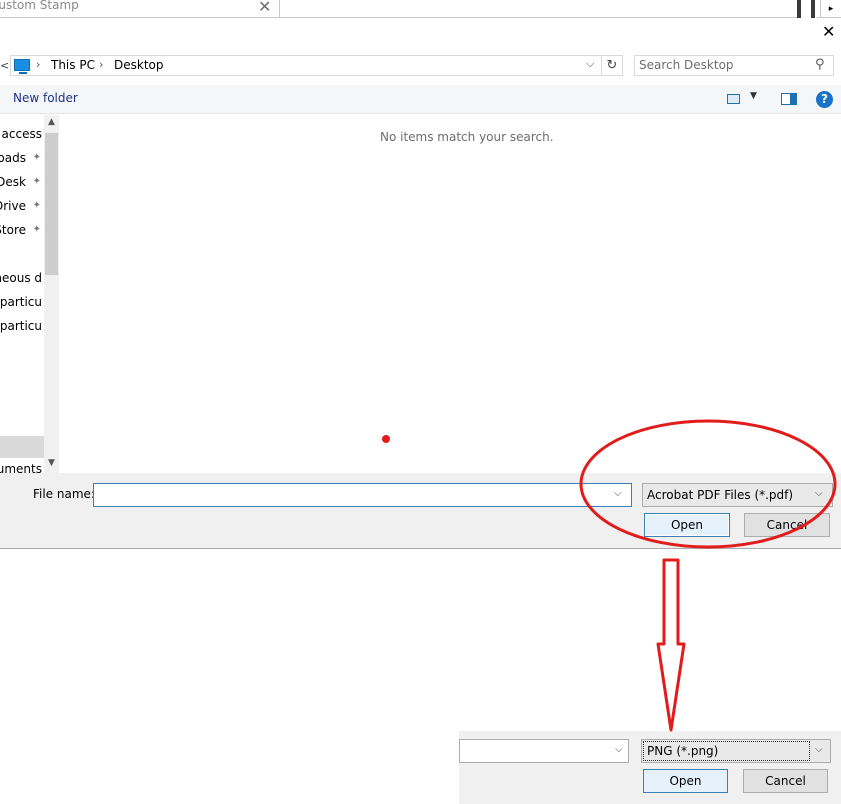 The height and width of the screenshot is (804, 841). What do you see at coordinates (824, 99) in the screenshot?
I see `help-icon: ?` at bounding box center [824, 99].